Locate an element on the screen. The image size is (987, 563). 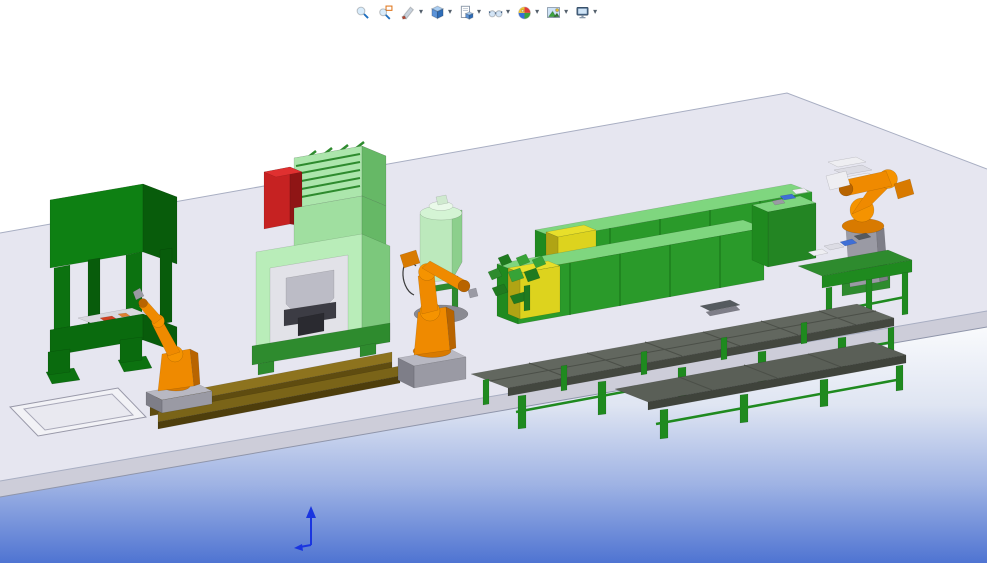
hide-show-items-button is located at coordinates (495, 12).